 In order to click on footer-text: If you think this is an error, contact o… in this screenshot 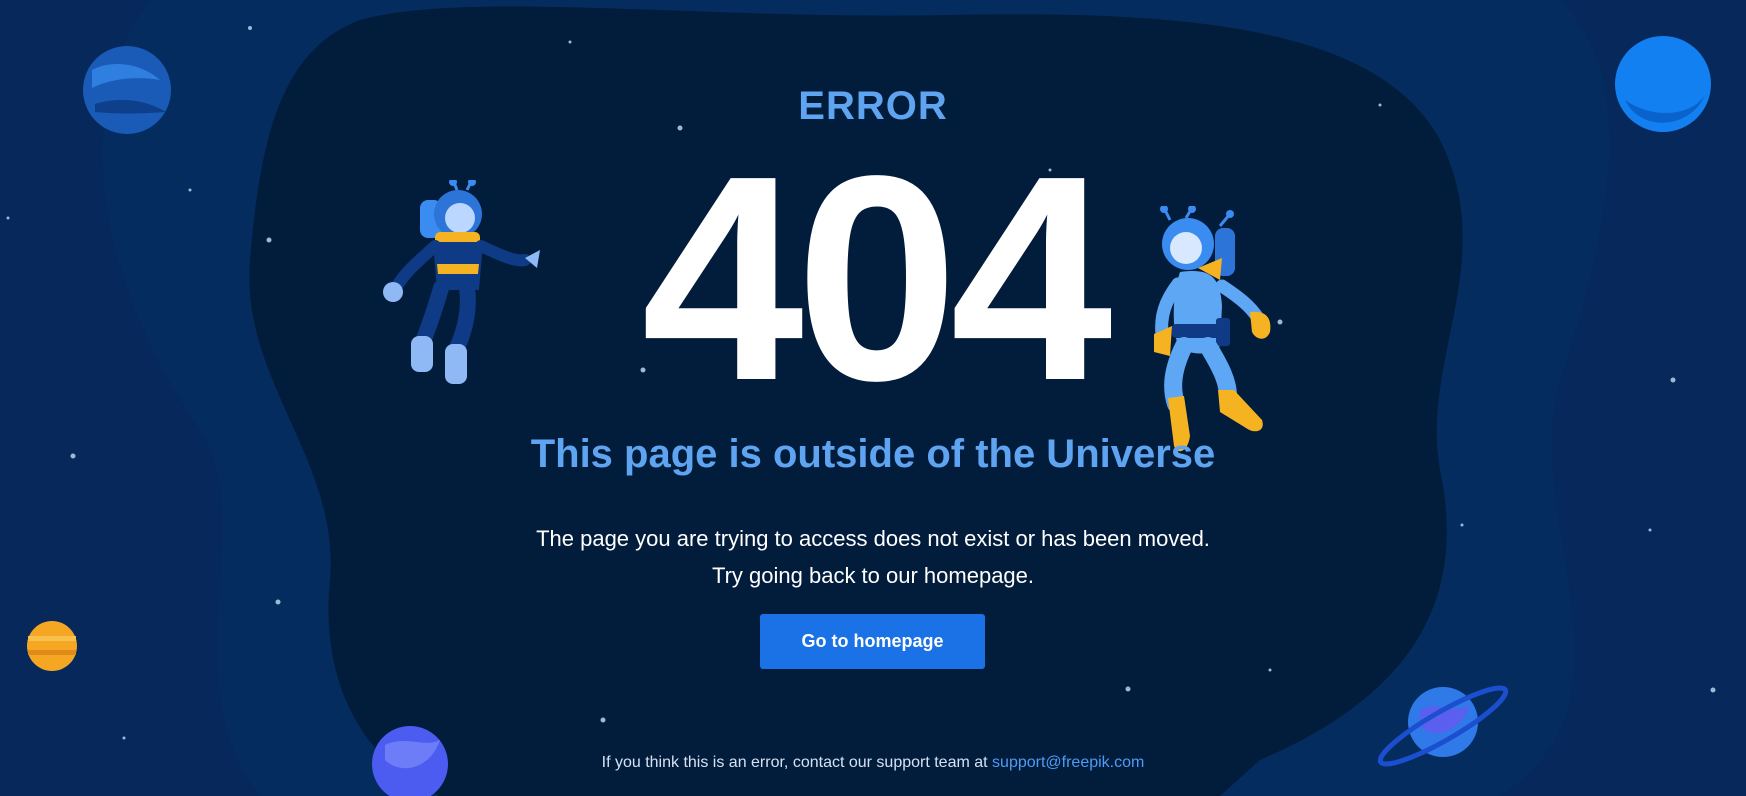, I will do `click(794, 762)`.